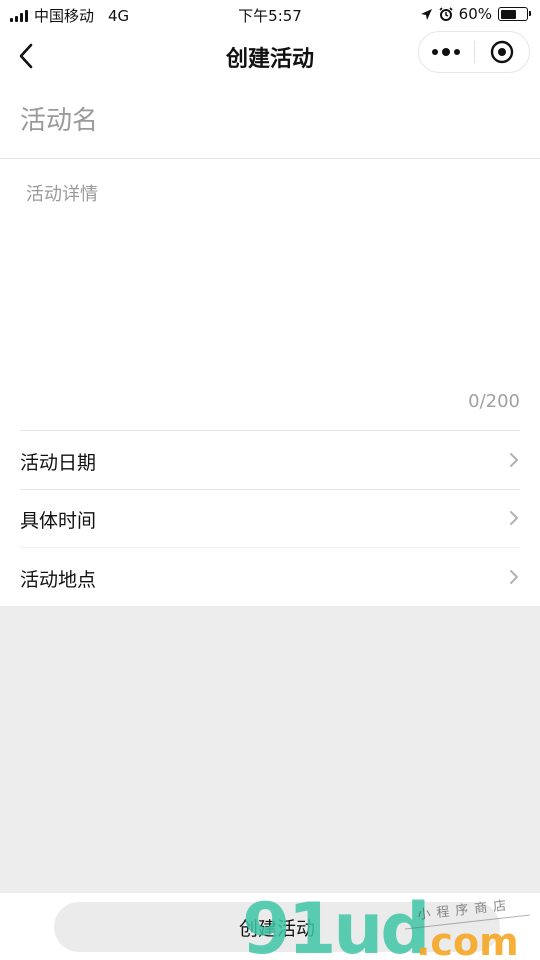  I want to click on bottom-bar: 创建活动, so click(270, 926).